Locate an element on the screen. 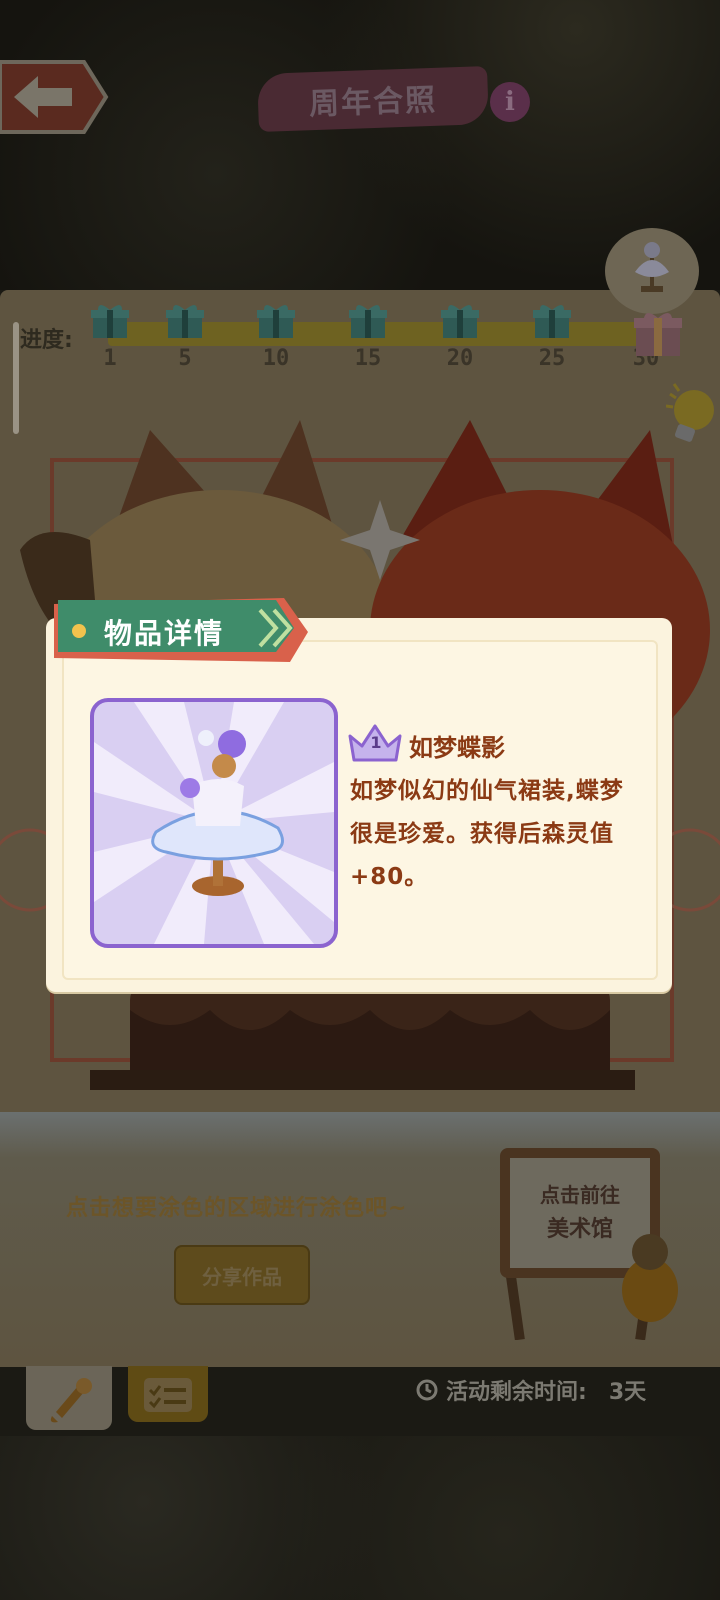  share-artwork-button: 分享作品 is located at coordinates (242, 1275).